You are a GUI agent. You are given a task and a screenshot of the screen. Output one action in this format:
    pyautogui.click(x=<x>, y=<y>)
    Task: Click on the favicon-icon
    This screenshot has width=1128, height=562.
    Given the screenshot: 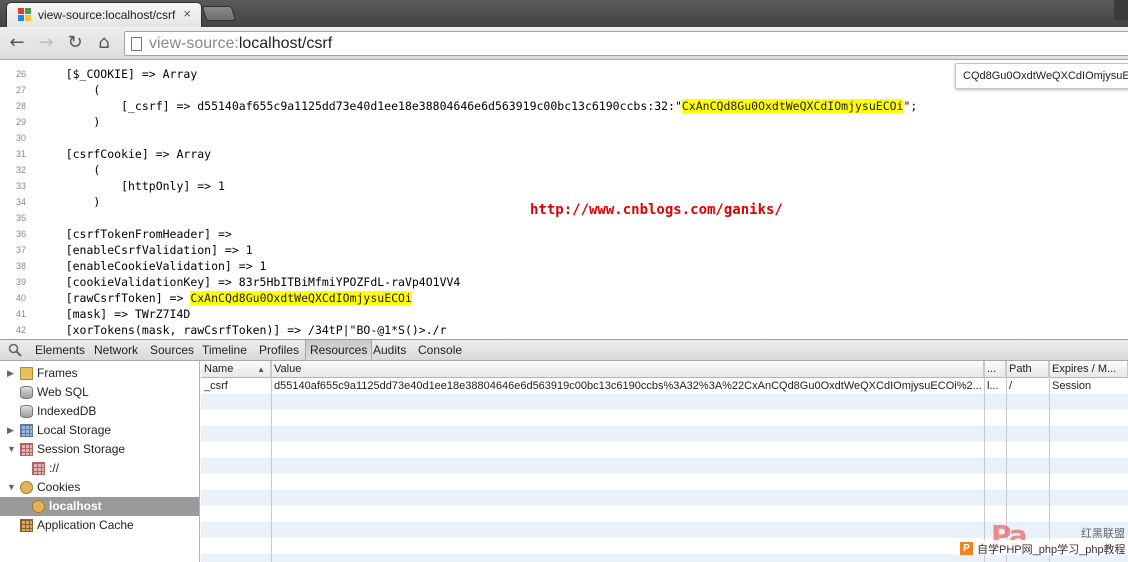 What is the action you would take?
    pyautogui.click(x=25, y=15)
    